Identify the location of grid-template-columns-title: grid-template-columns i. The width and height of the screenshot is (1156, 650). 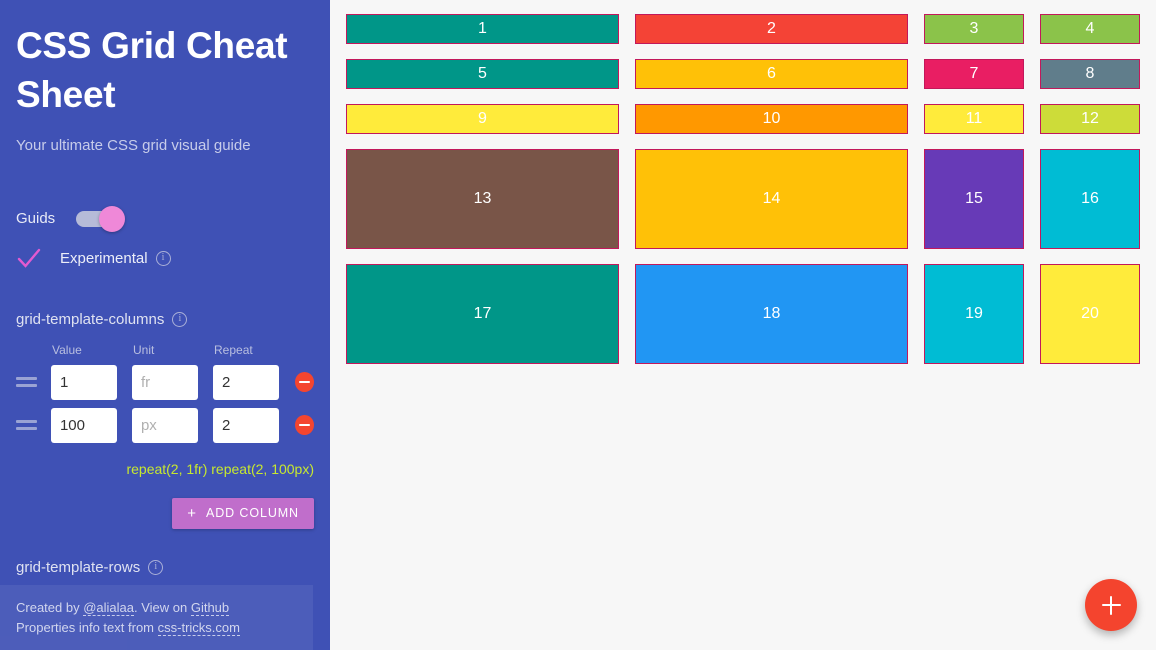
(165, 319).